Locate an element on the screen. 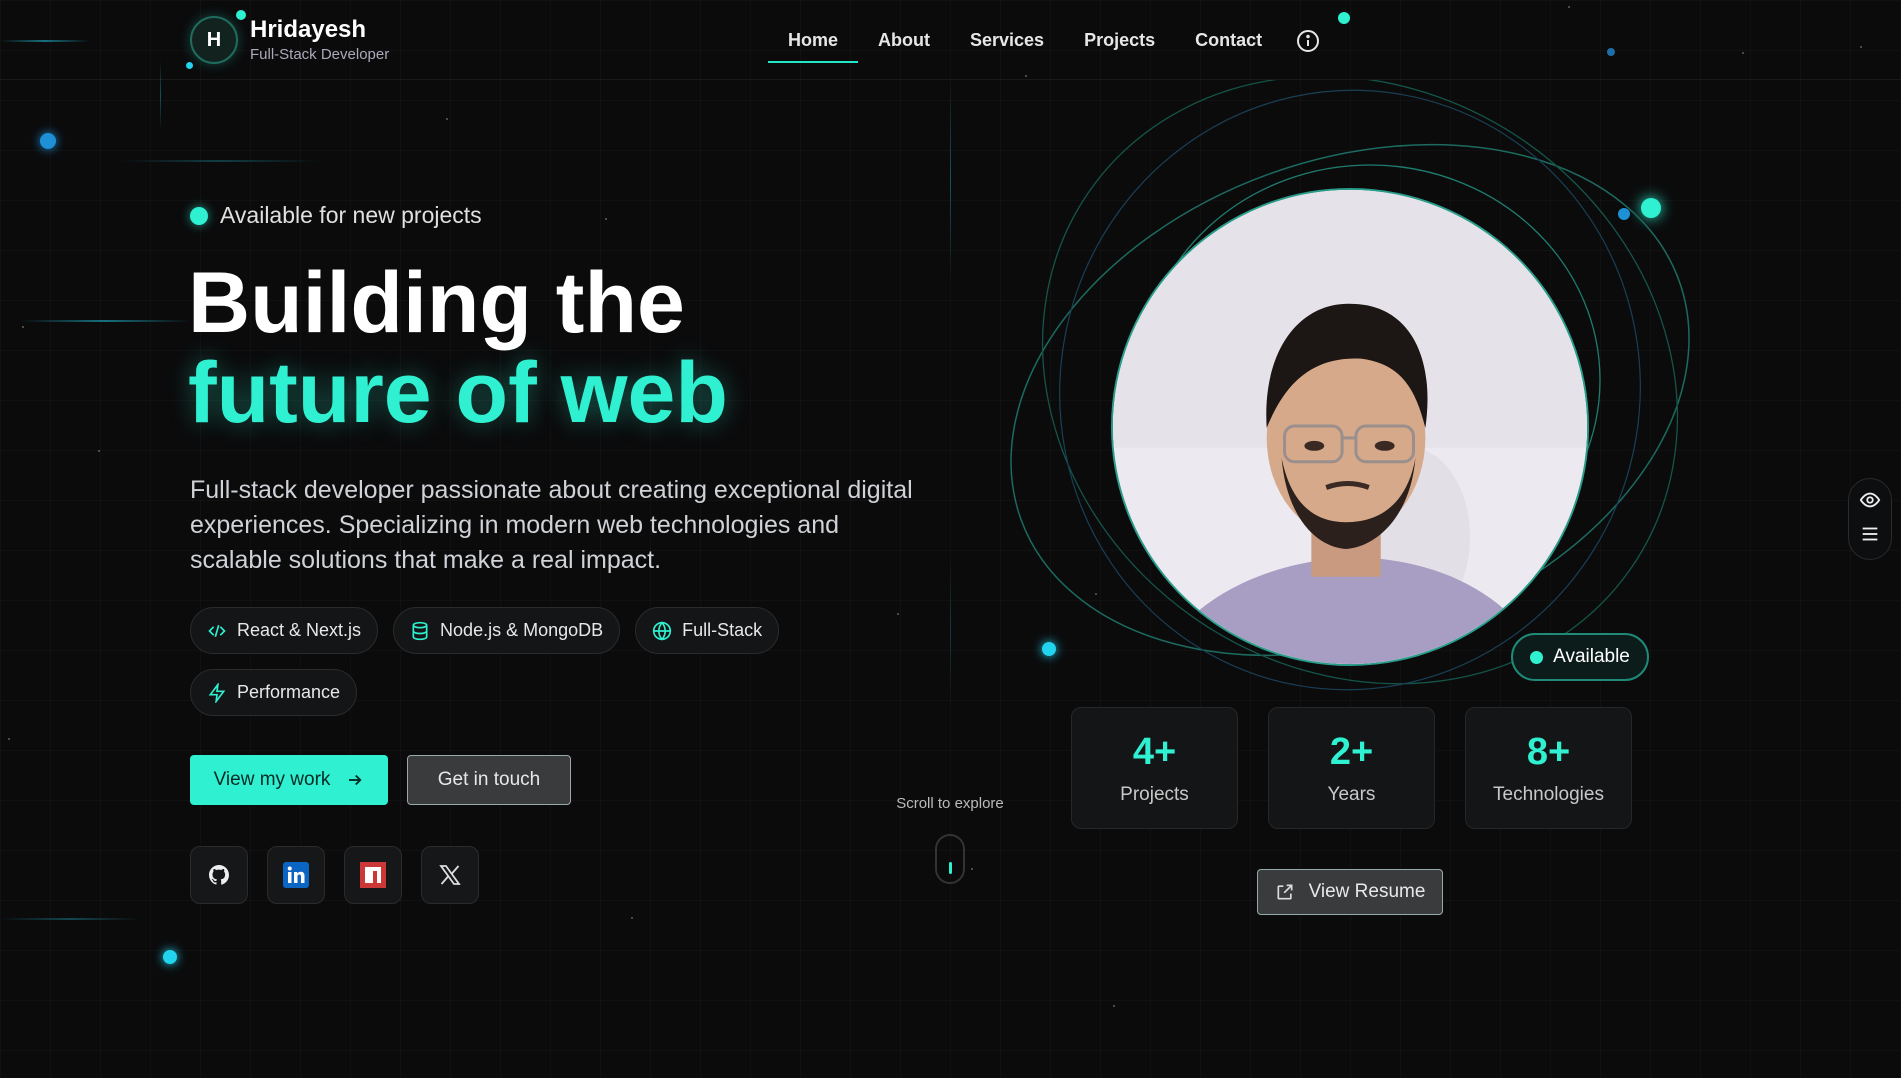 The width and height of the screenshot is (1901, 1078). chip-label: React & Next.js is located at coordinates (299, 630).